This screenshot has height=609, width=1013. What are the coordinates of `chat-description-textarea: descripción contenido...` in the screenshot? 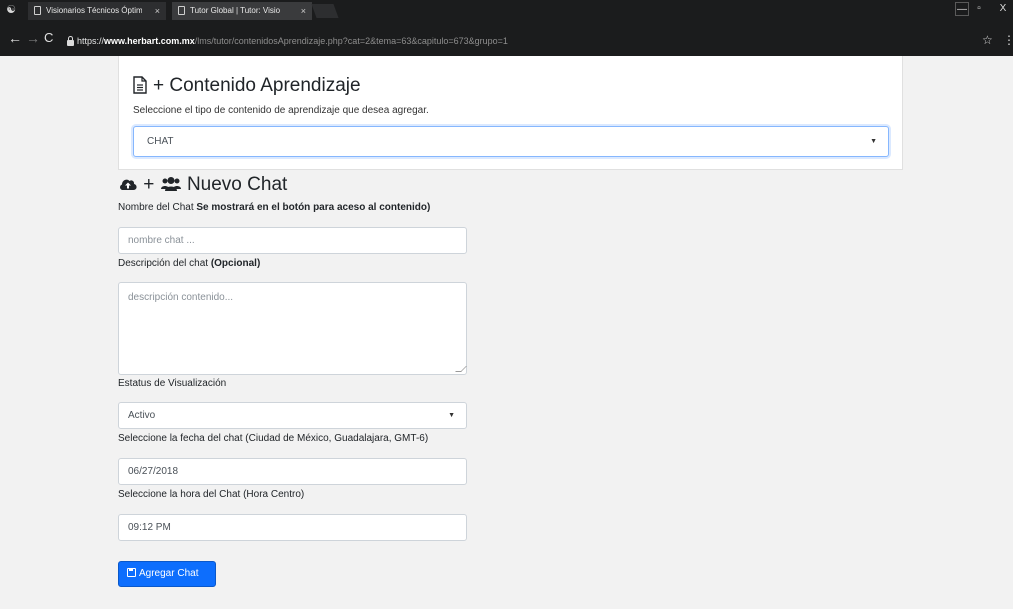 It's located at (292, 328).